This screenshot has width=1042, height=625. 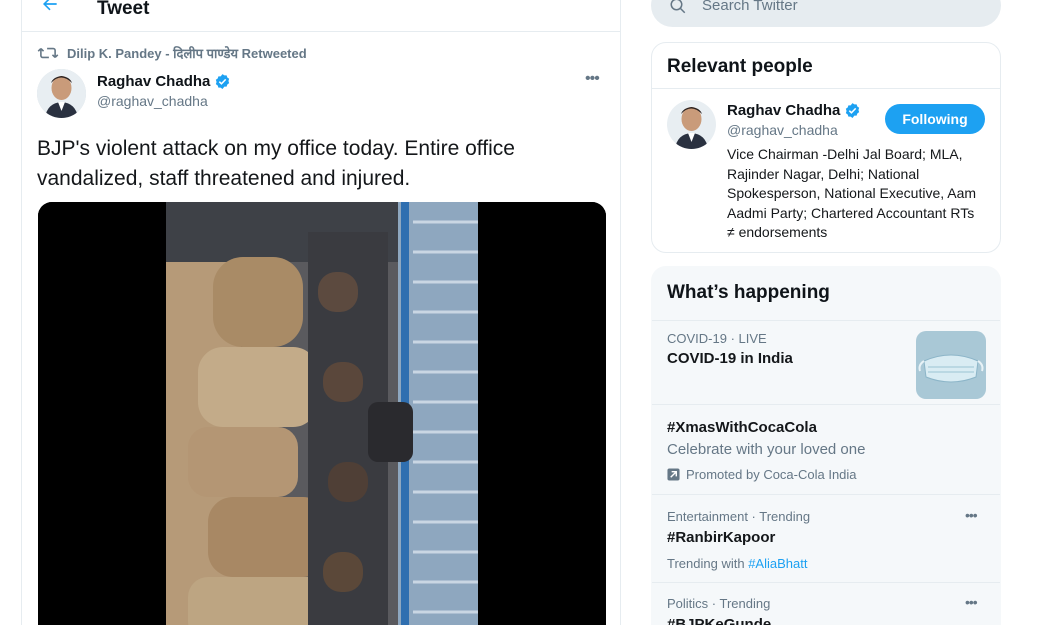 What do you see at coordinates (678, 6) in the screenshot?
I see `search-icon` at bounding box center [678, 6].